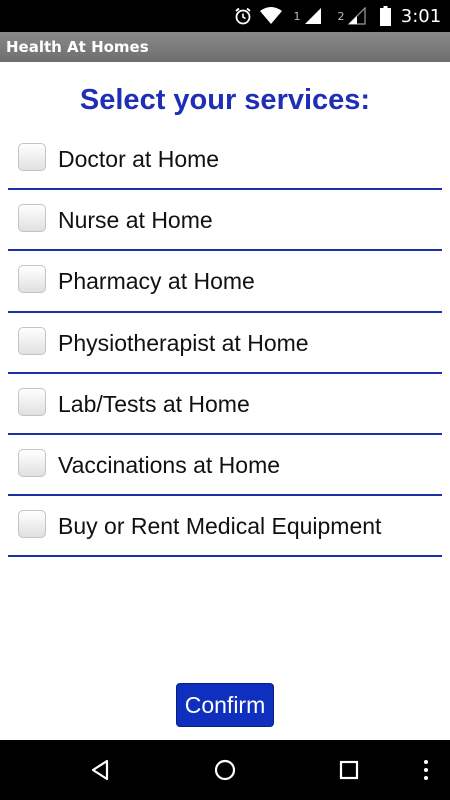 The height and width of the screenshot is (800, 450). I want to click on service-item-physiotherapist: Physiotherapist at Home, so click(225, 343).